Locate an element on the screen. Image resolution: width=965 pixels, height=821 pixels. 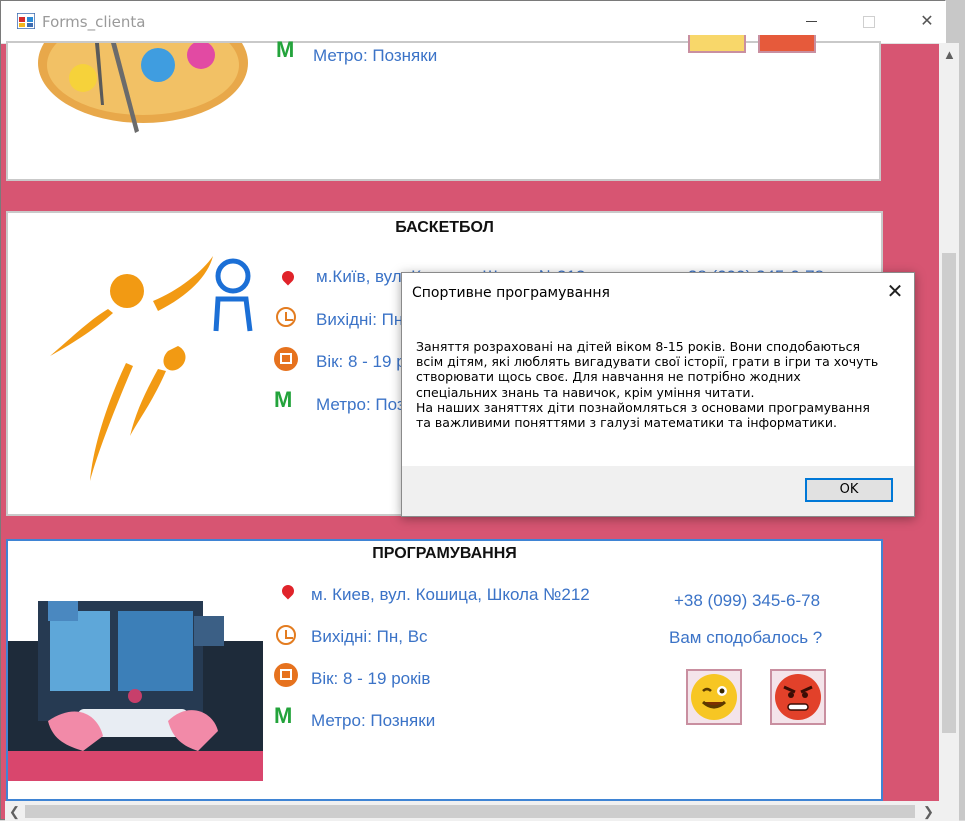
window-title: Forms_clienta is located at coordinates (94, 22).